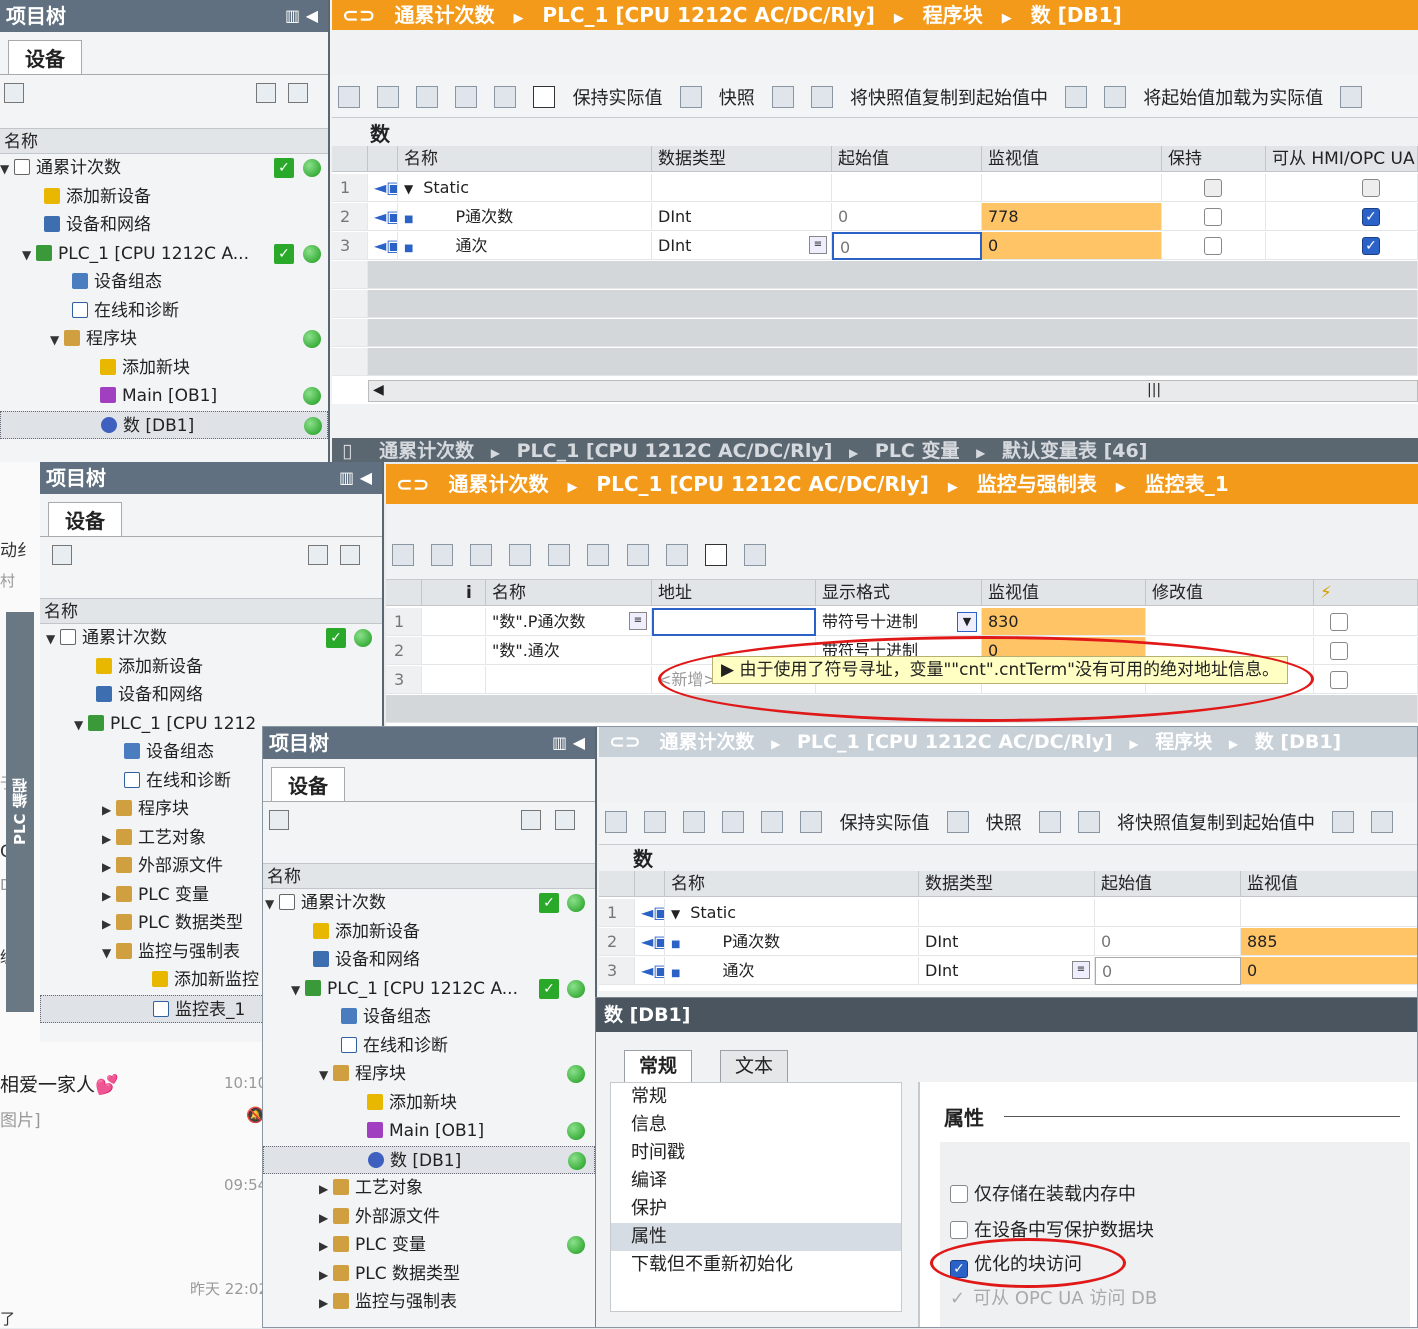 Image resolution: width=1418 pixels, height=1329 pixels. Describe the element at coordinates (1168, 942) in the screenshot. I see `cell-start: 0` at that location.